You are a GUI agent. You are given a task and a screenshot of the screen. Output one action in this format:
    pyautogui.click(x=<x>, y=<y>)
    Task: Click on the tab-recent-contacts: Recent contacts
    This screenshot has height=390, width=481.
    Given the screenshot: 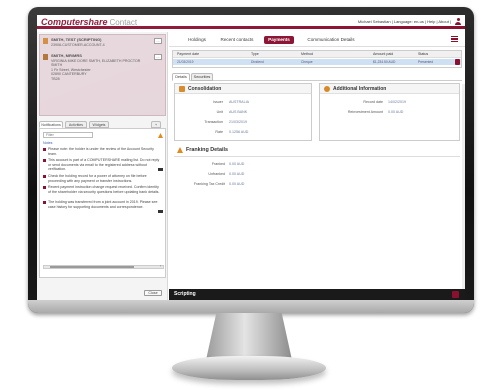 What is the action you would take?
    pyautogui.click(x=237, y=40)
    